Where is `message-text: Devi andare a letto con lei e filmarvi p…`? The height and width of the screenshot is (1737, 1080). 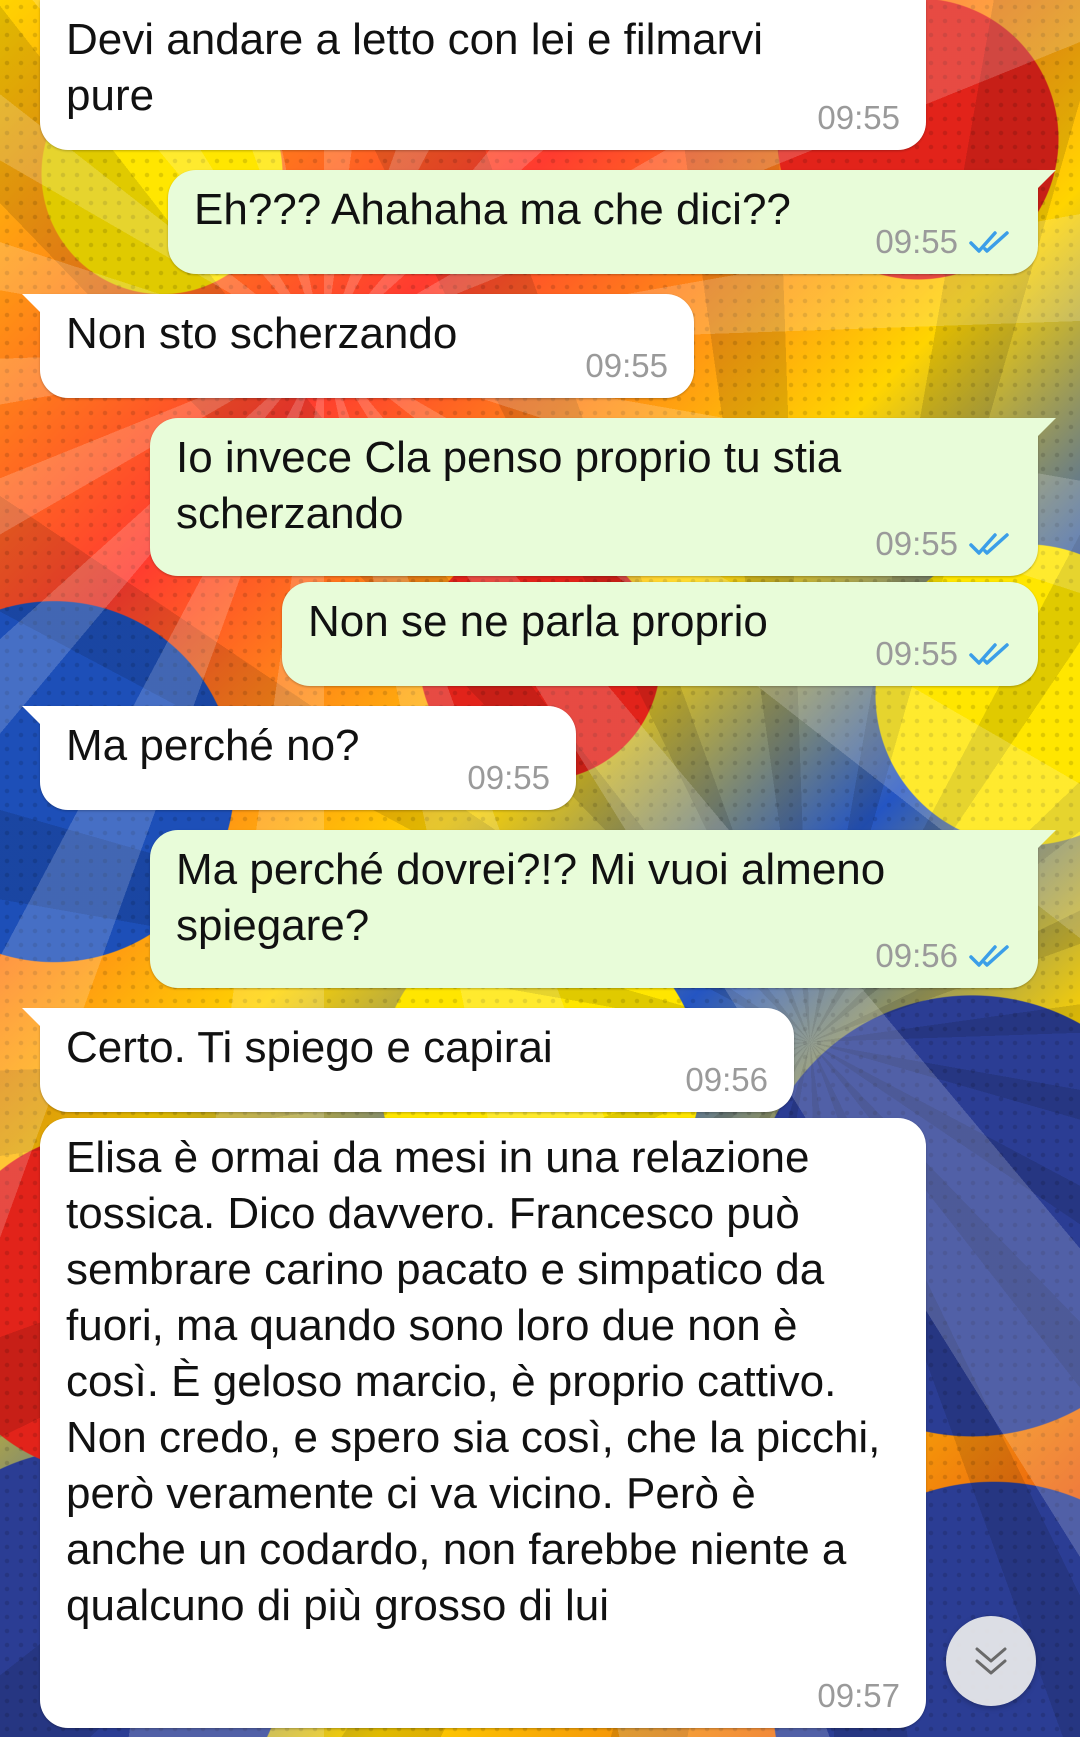
message-text: Devi andare a letto con lei e filmarvi p… is located at coordinates (421, 67).